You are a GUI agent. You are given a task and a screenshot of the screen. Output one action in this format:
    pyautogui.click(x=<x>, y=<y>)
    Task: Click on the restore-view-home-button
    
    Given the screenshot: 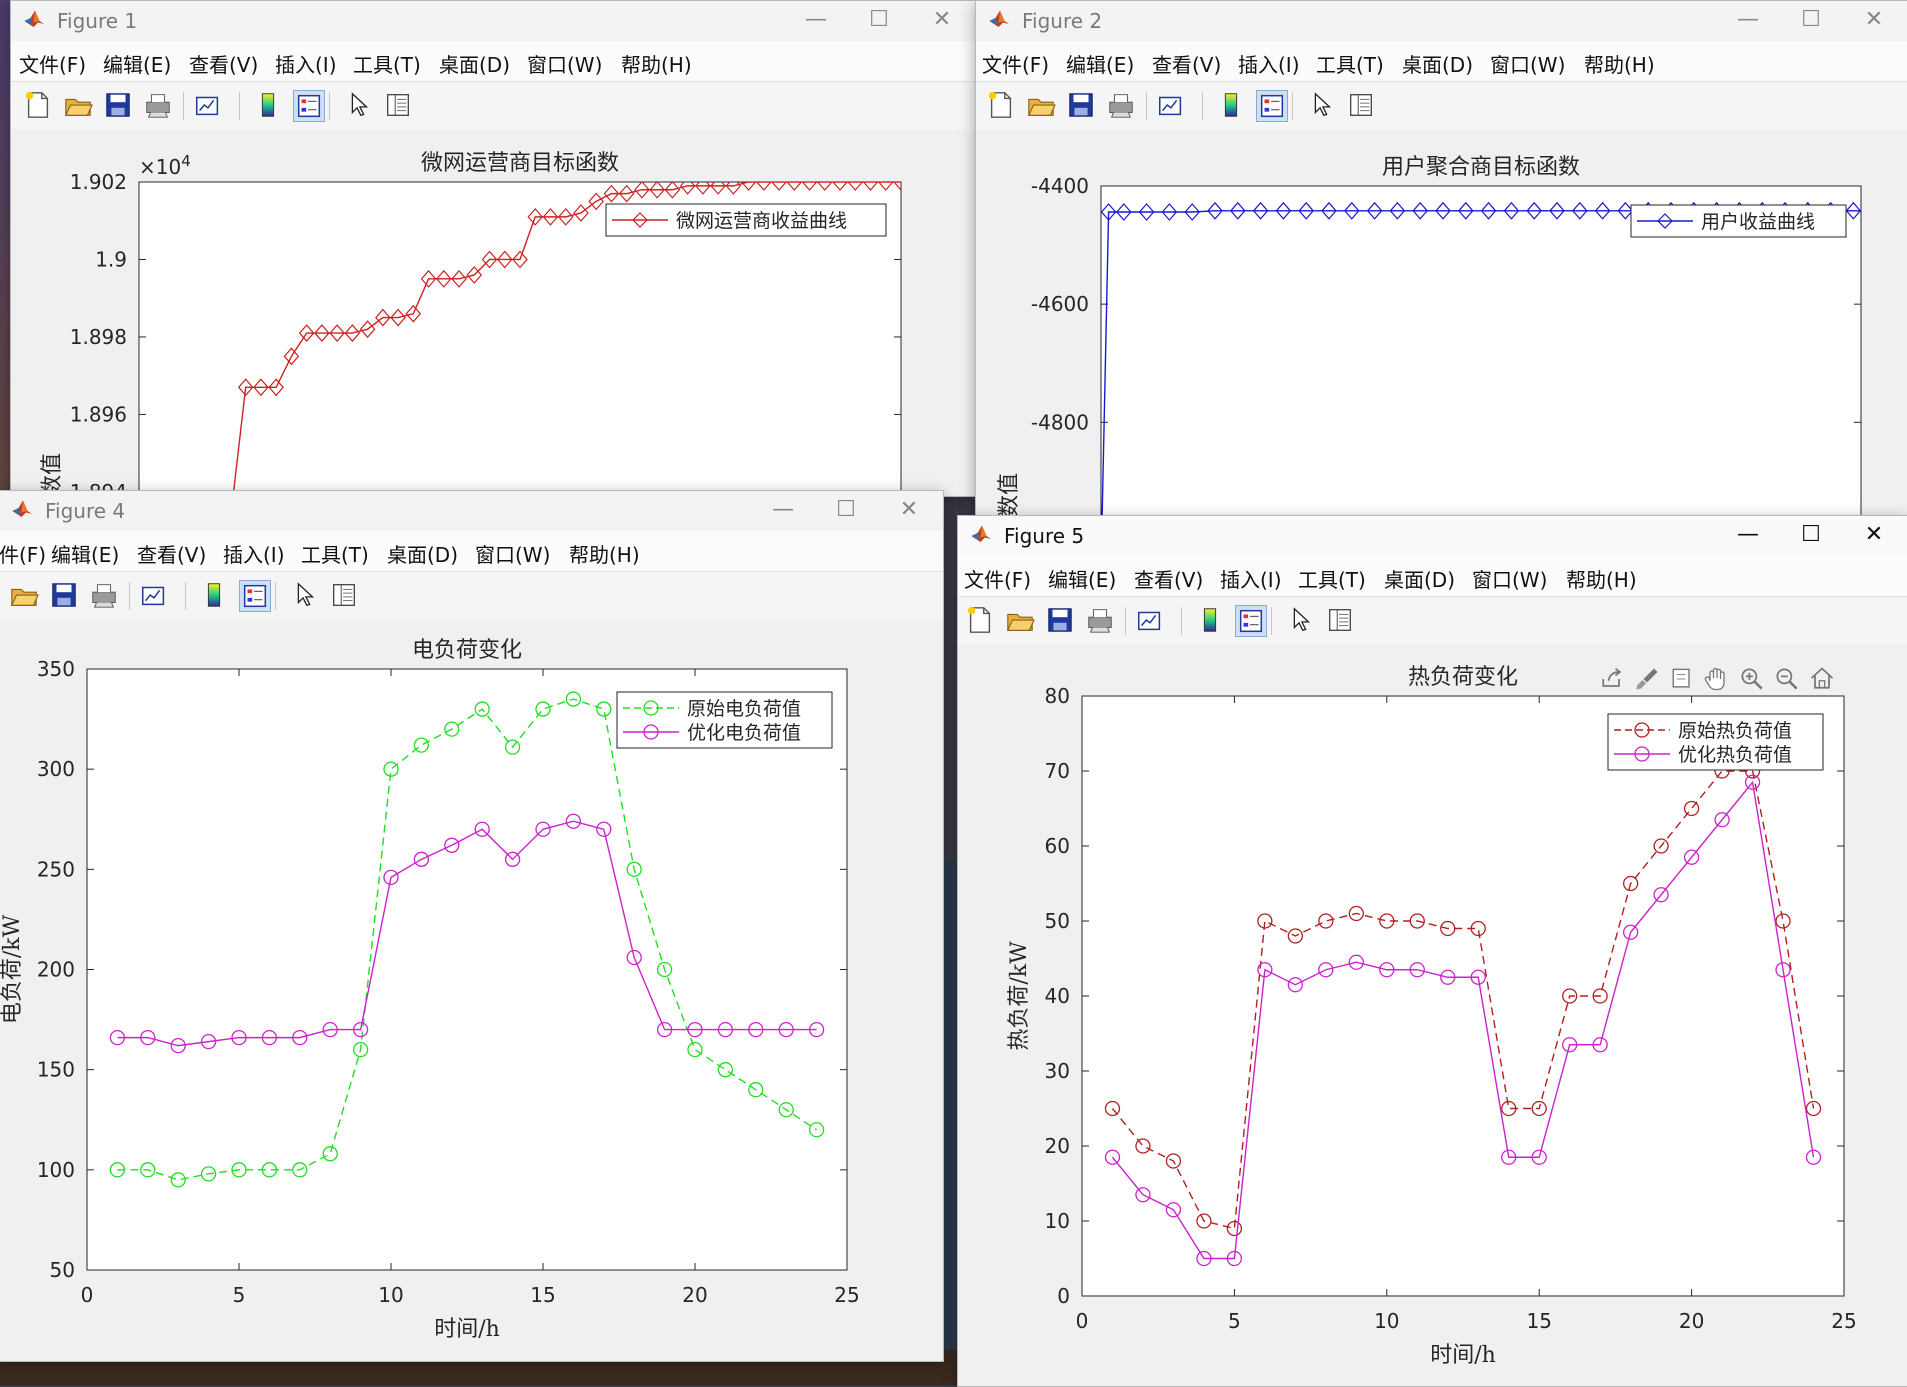 What is the action you would take?
    pyautogui.click(x=1823, y=680)
    